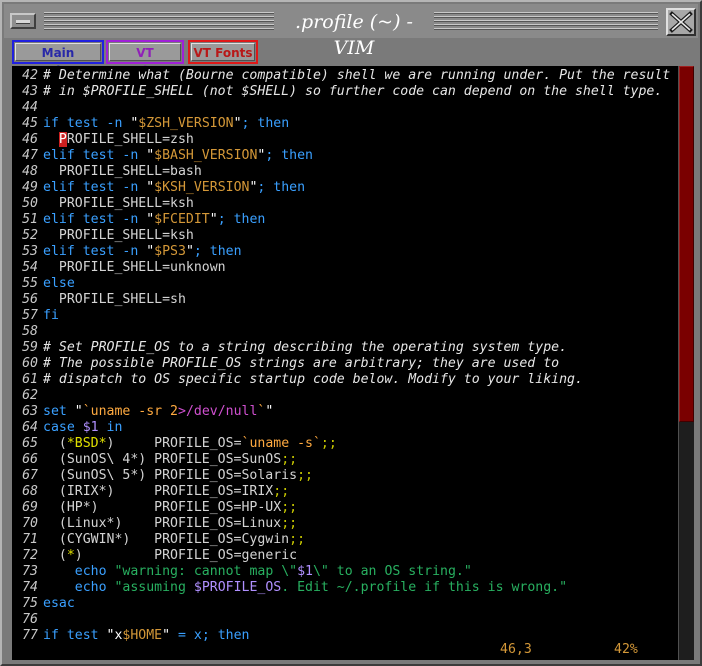 The height and width of the screenshot is (666, 702). I want to click on line-text: (Linux*) PROFILE_OS=Linux;;, so click(170, 524).